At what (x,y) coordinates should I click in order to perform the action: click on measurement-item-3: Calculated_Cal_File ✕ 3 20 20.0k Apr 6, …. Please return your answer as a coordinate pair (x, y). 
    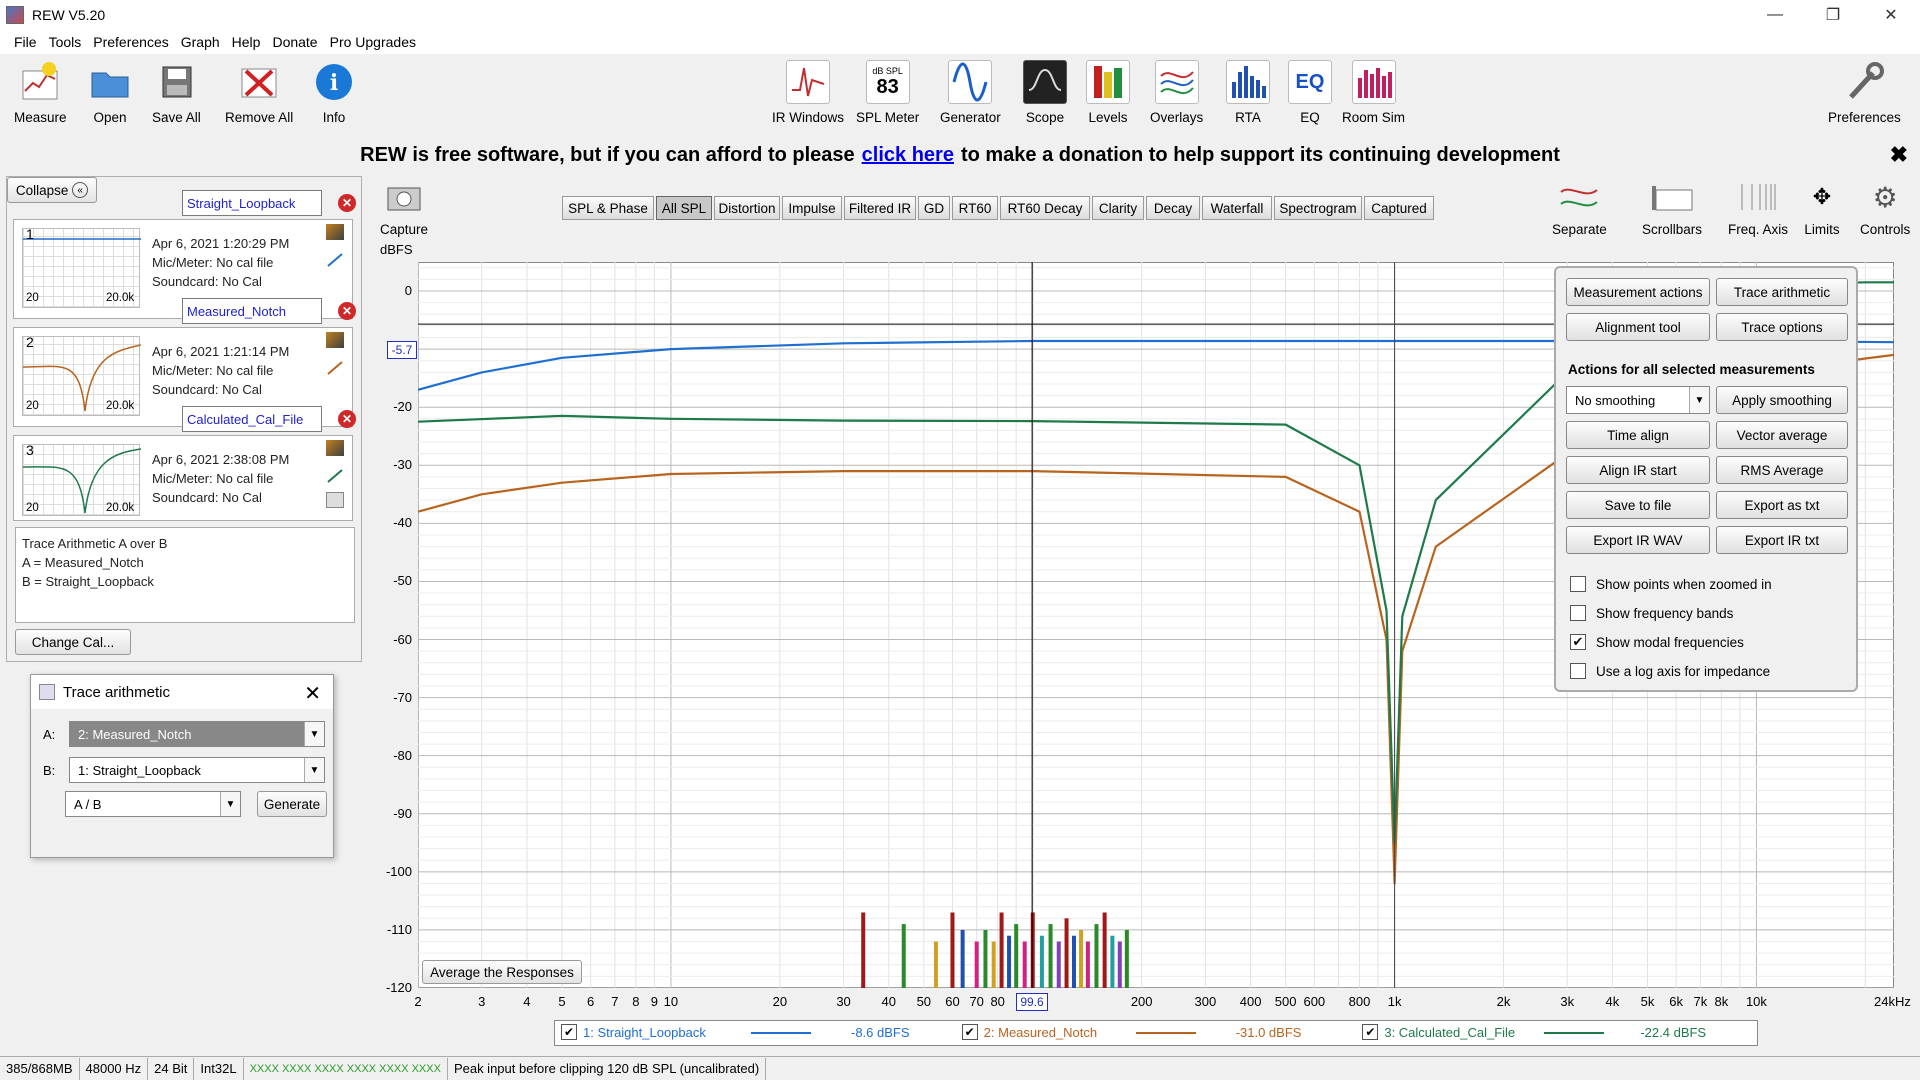
    Looking at the image, I should click on (184, 463).